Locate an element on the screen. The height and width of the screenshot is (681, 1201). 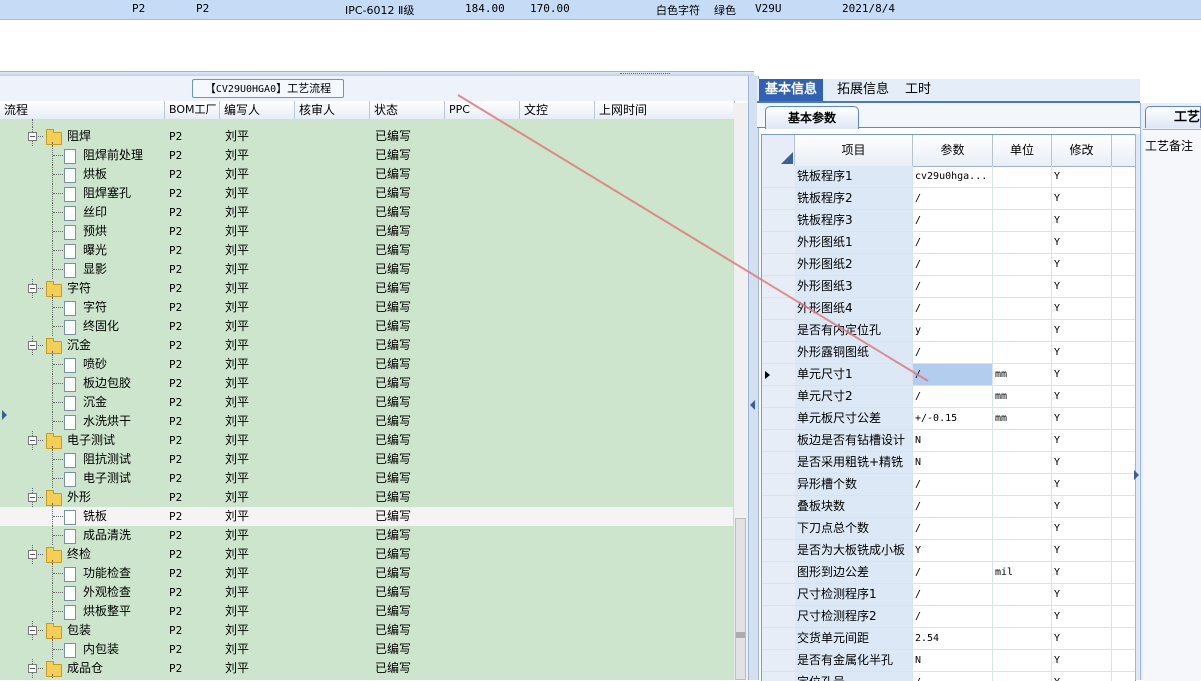
param-unit-cell: mm is located at coordinates (1022, 374).